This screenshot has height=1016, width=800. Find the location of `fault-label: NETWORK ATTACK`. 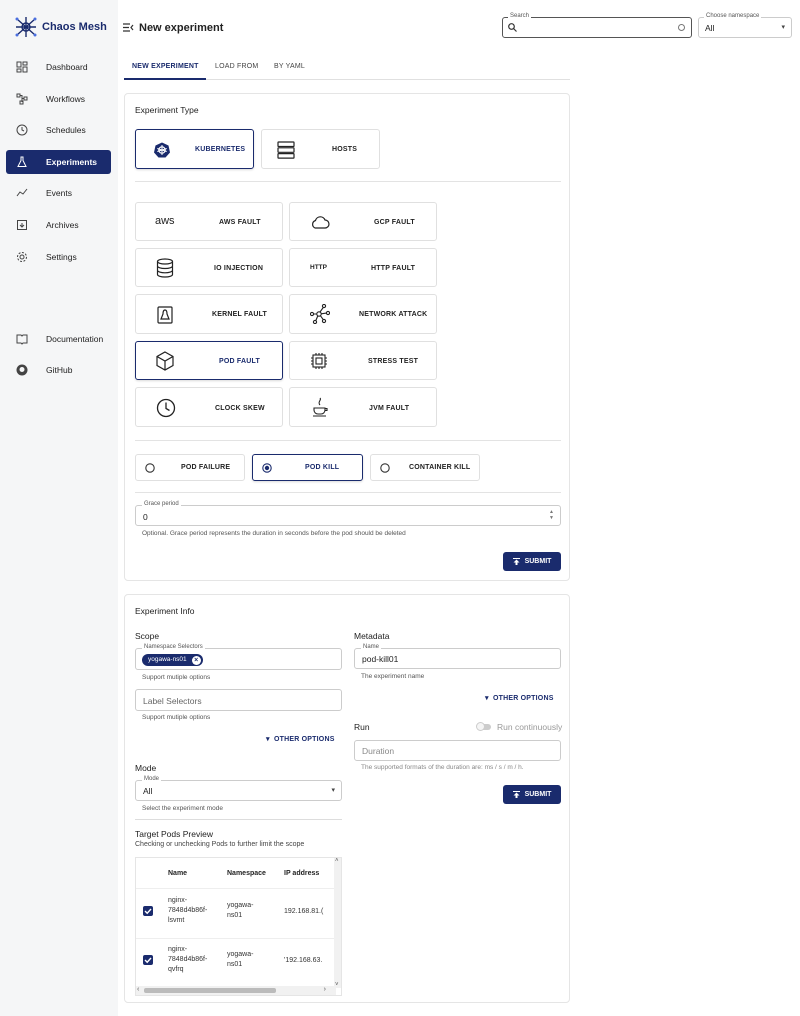

fault-label: NETWORK ATTACK is located at coordinates (393, 314).